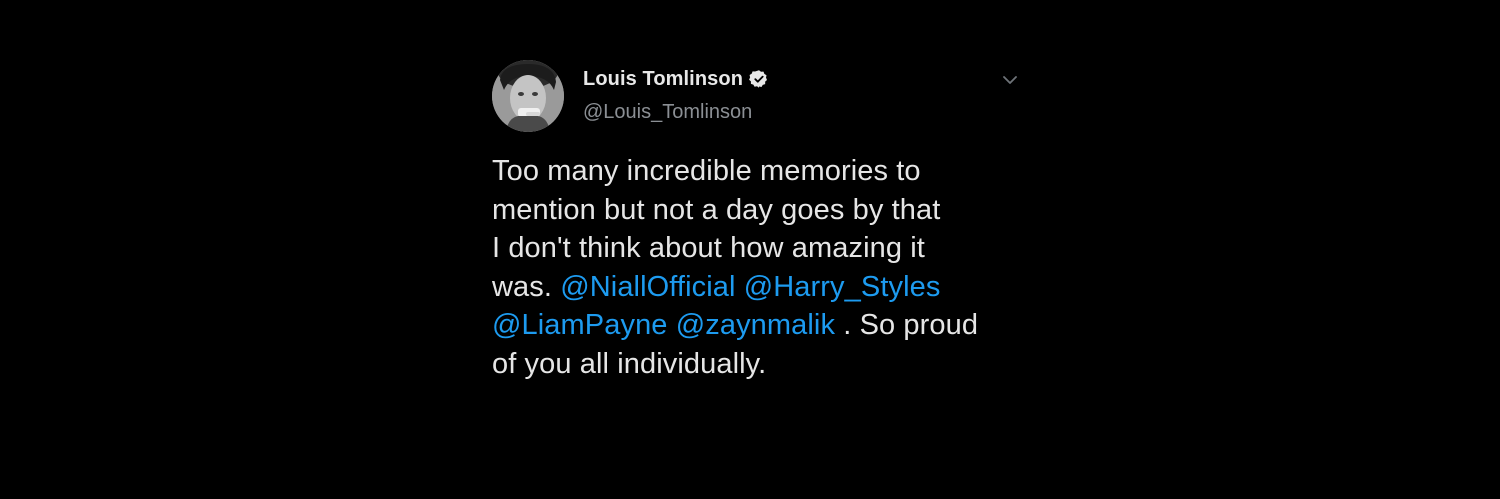  I want to click on tweet-text-line: Too many incredible memories to, so click(706, 171).